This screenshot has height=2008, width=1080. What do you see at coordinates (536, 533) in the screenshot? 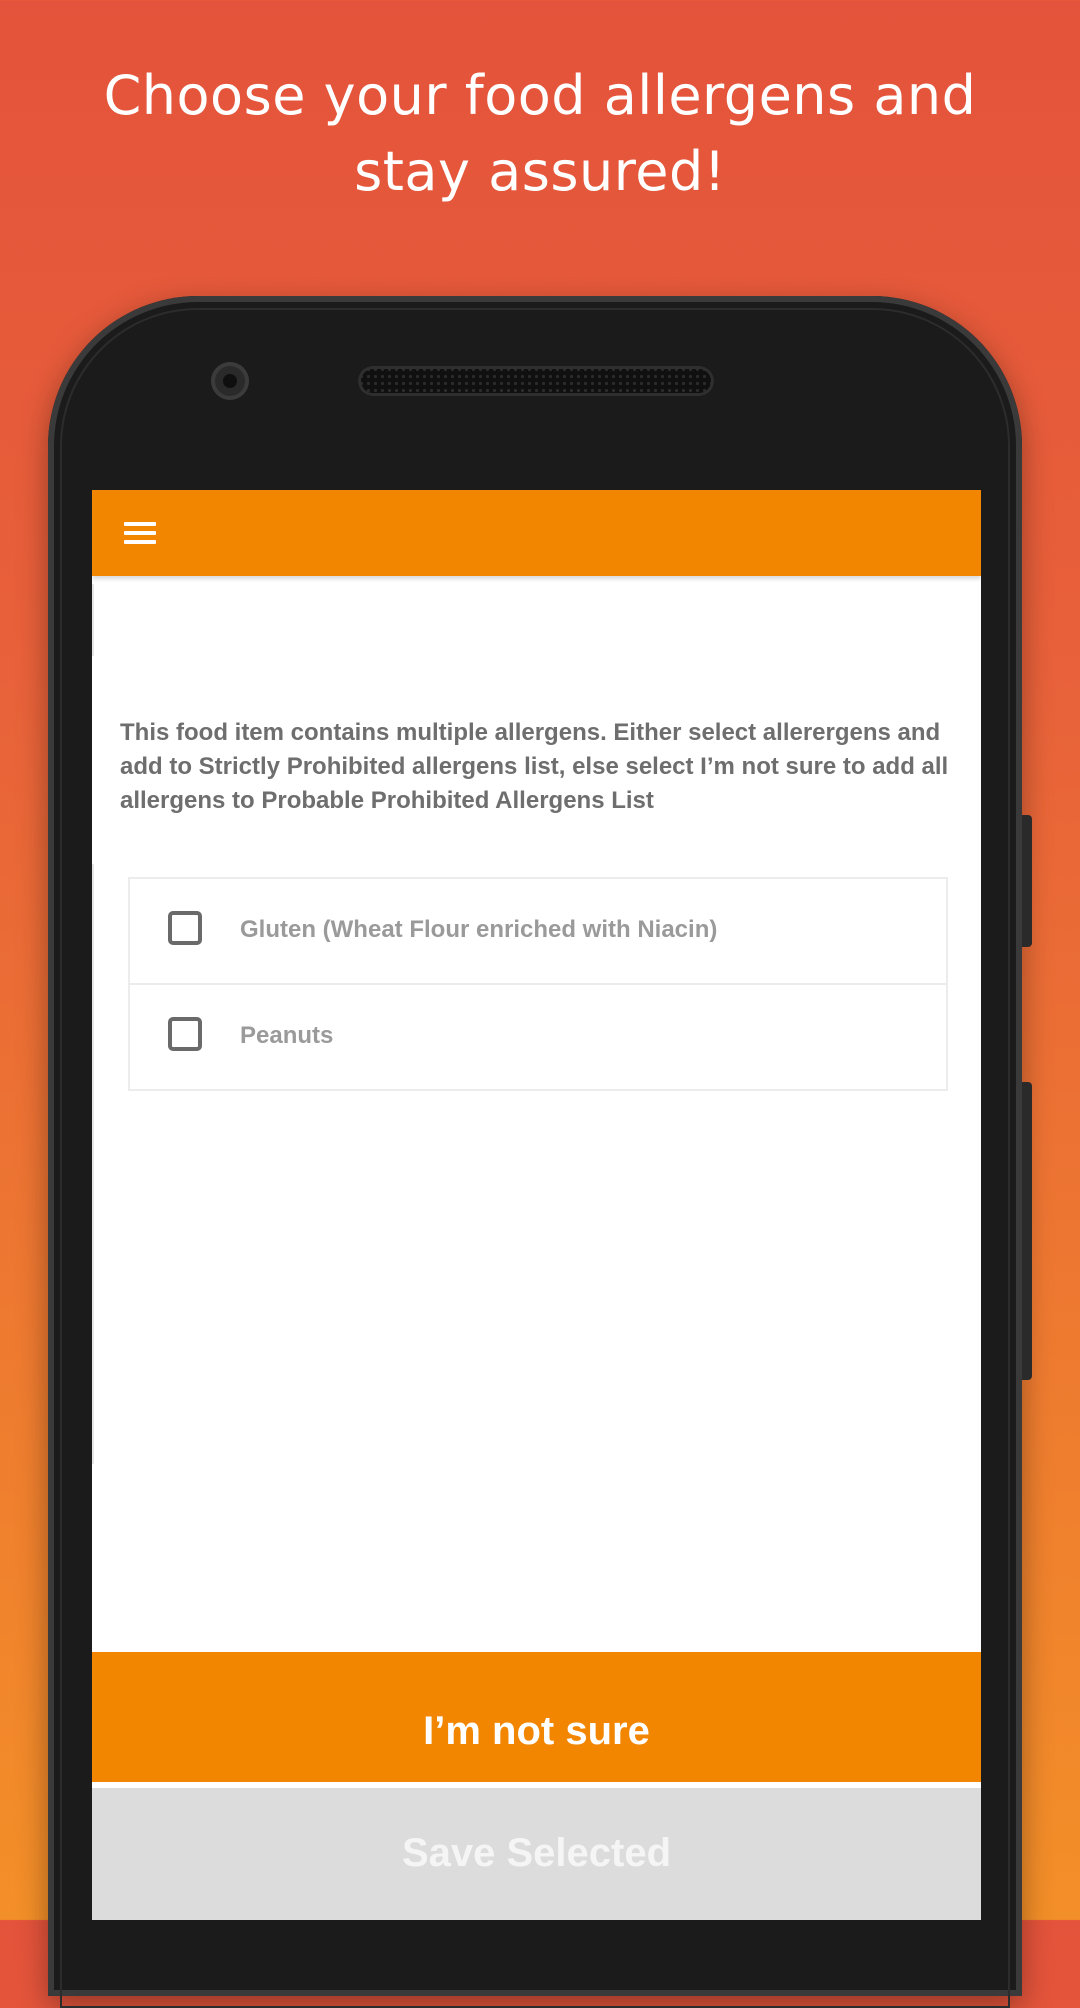
I see `app-bar` at bounding box center [536, 533].